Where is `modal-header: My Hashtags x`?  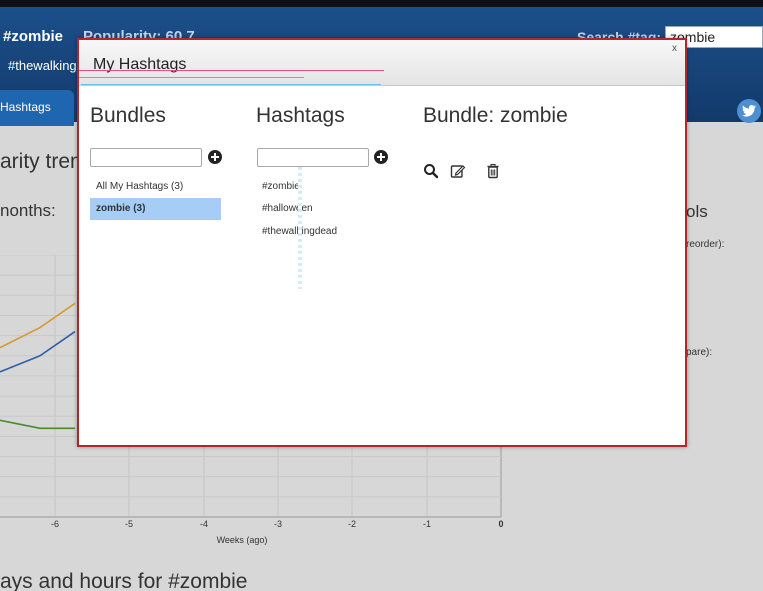 modal-header: My Hashtags x is located at coordinates (382, 63).